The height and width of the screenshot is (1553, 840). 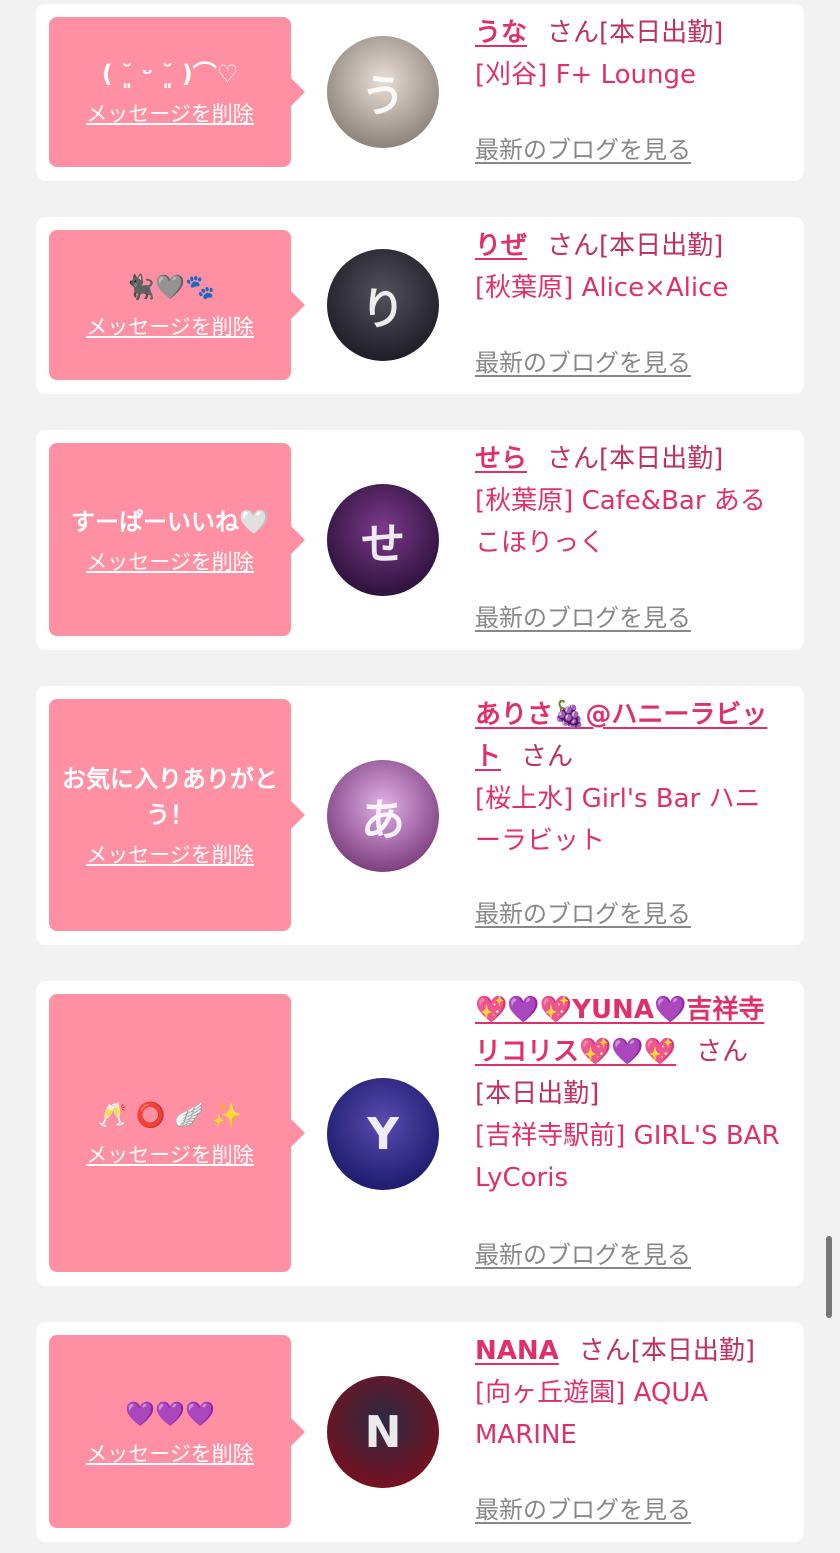 I want to click on shop-area: [桜上水], so click(x=524, y=799).